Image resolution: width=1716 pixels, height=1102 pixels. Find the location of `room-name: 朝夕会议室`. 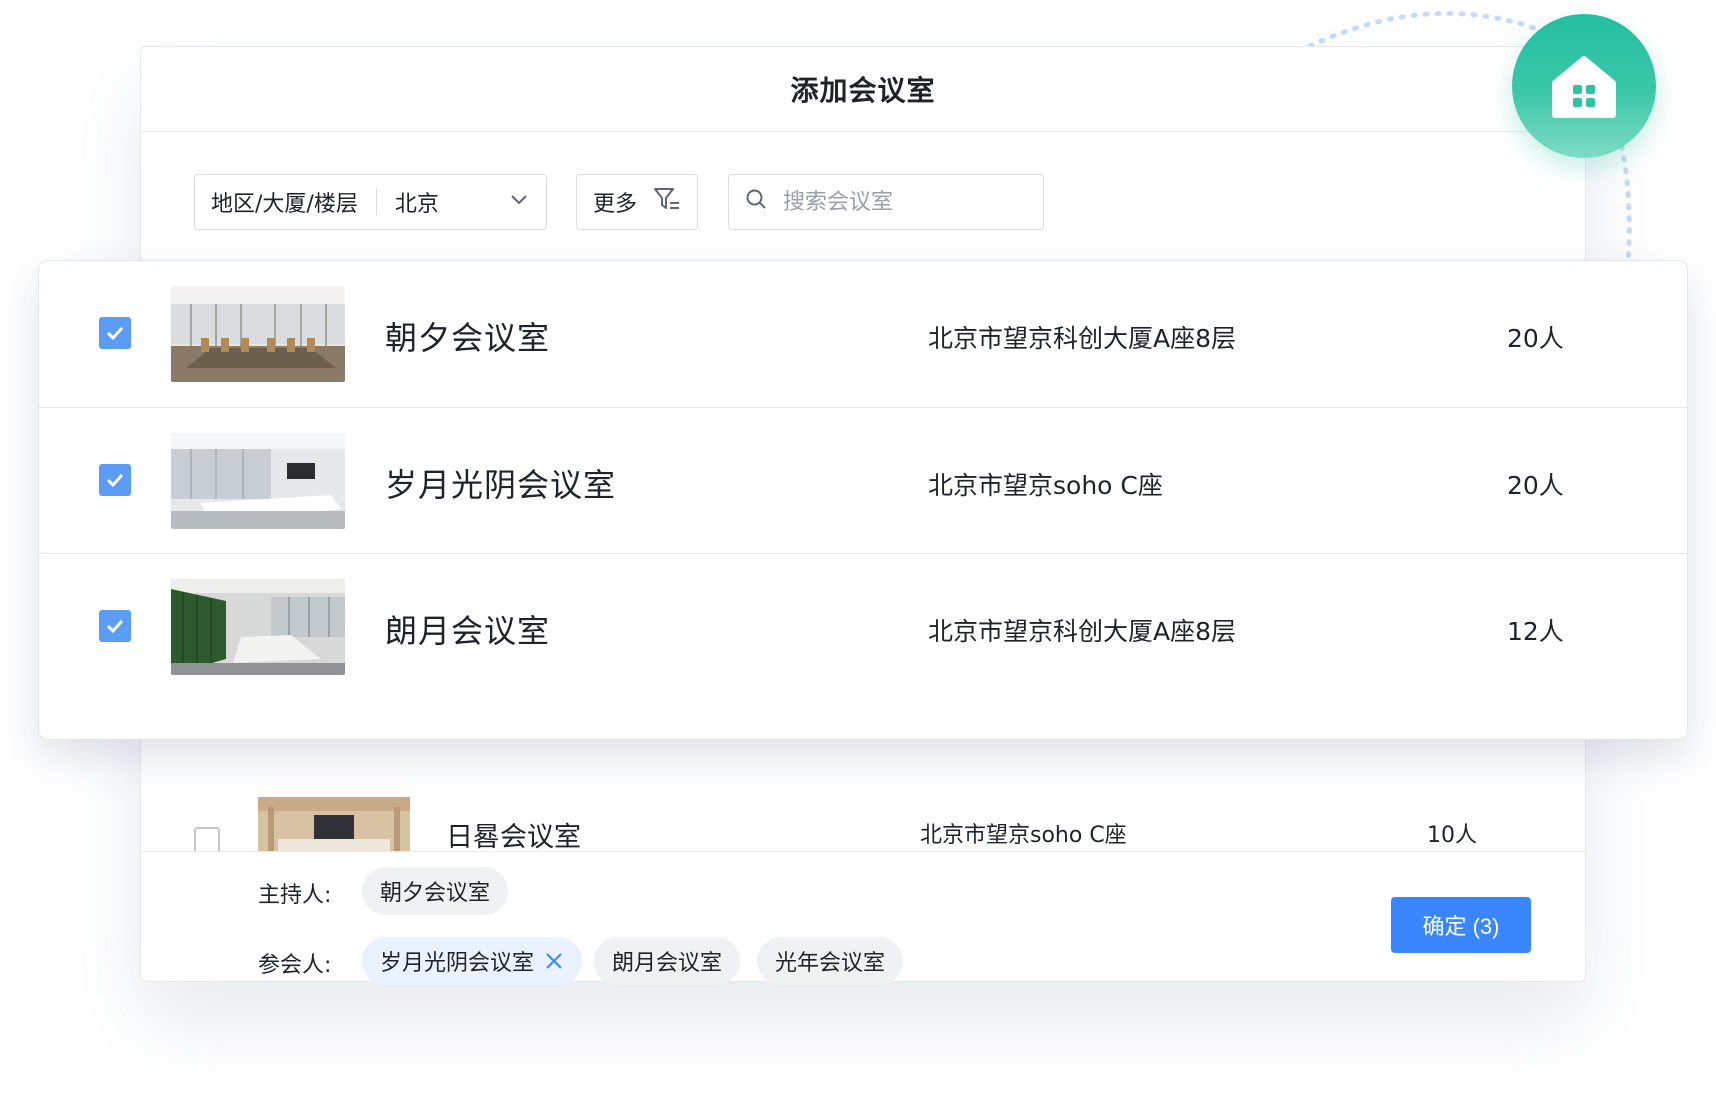

room-name: 朝夕会议室 is located at coordinates (468, 338).